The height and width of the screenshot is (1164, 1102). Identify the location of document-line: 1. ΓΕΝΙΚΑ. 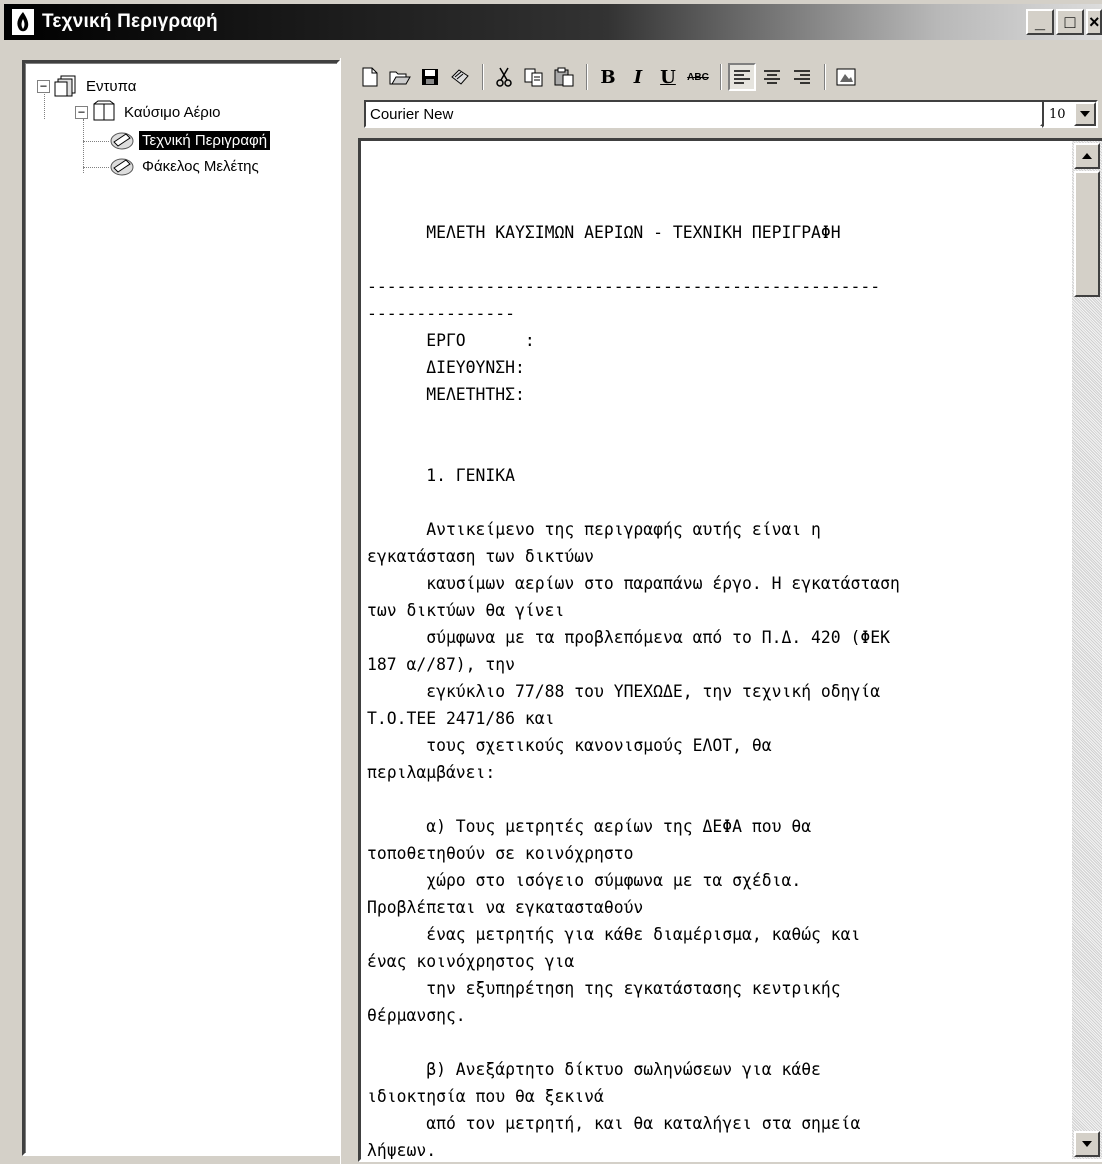
(441, 475).